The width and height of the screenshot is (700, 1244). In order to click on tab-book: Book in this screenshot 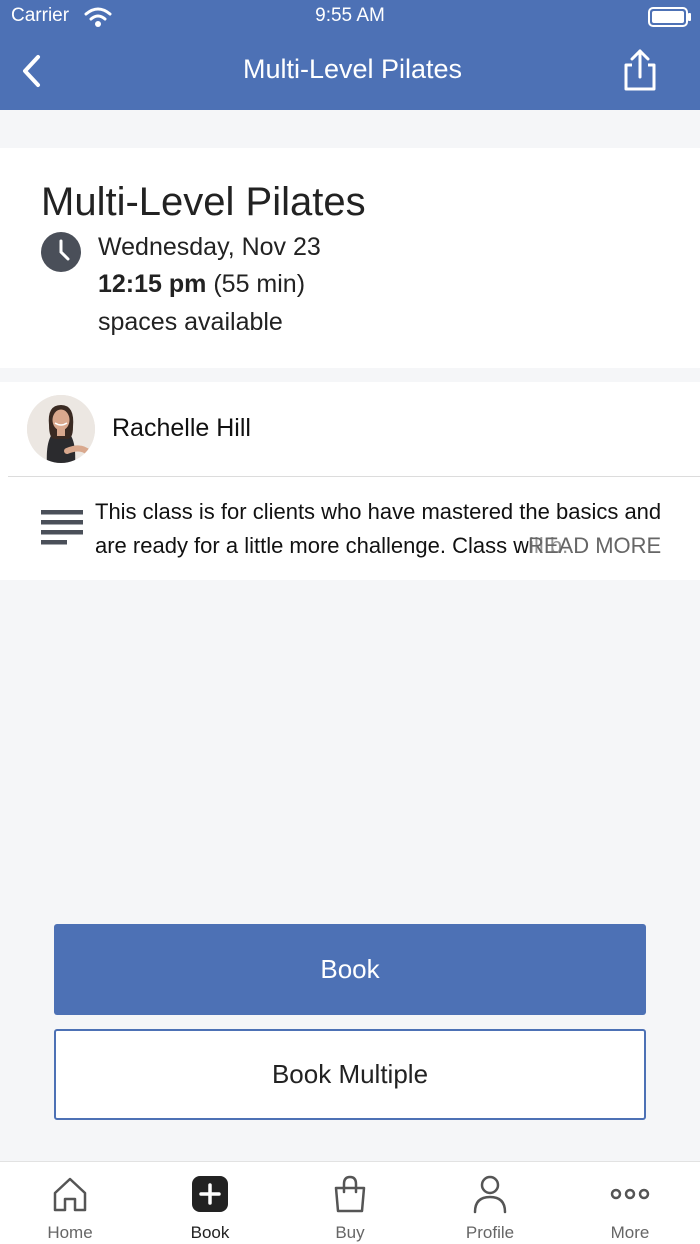, I will do `click(210, 1203)`.